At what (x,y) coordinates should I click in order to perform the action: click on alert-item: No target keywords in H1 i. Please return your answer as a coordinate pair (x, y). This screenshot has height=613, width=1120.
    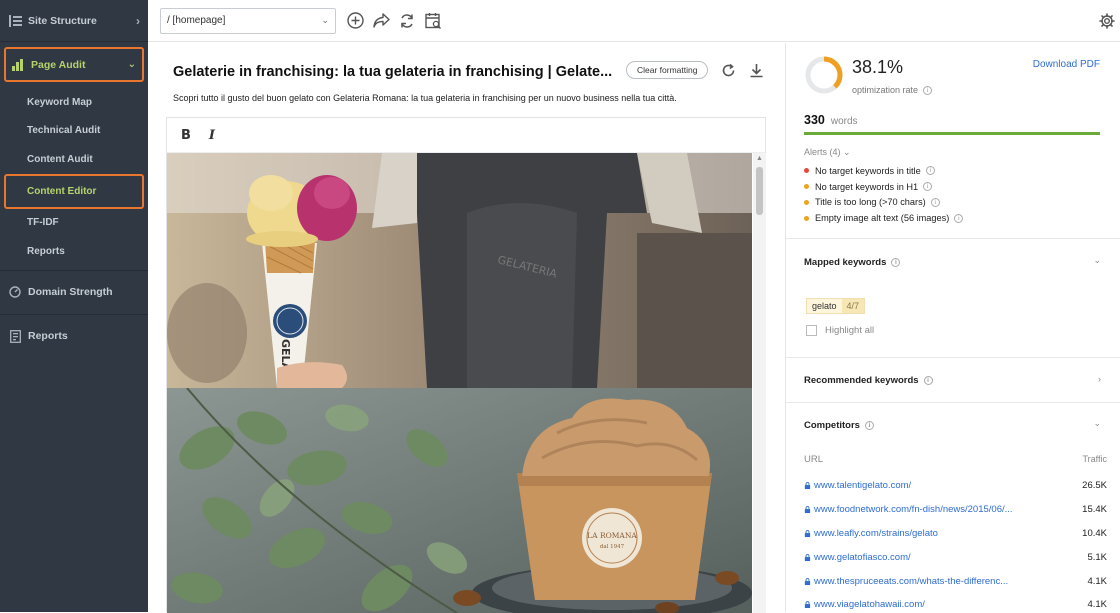
    Looking at the image, I should click on (883, 187).